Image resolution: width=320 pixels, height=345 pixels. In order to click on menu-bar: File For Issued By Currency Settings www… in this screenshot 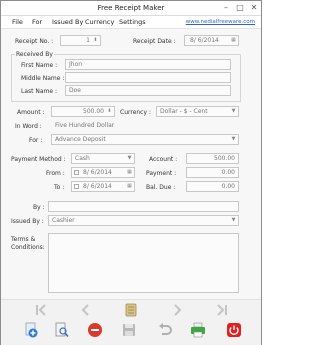, I will do `click(131, 22)`.